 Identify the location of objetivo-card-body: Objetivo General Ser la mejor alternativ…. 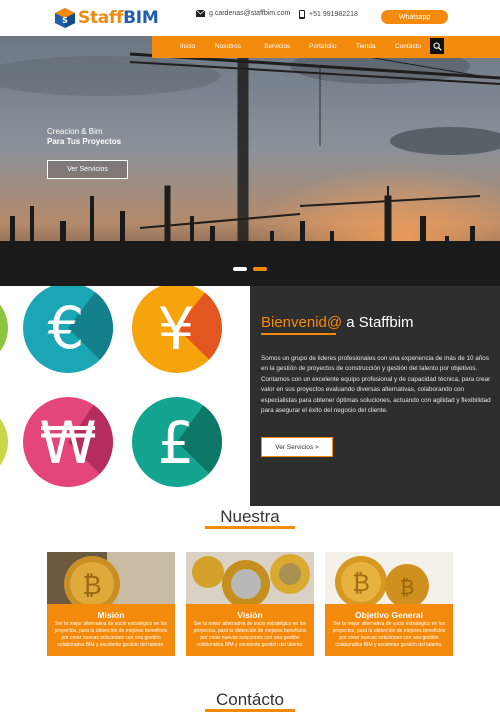
(389, 630).